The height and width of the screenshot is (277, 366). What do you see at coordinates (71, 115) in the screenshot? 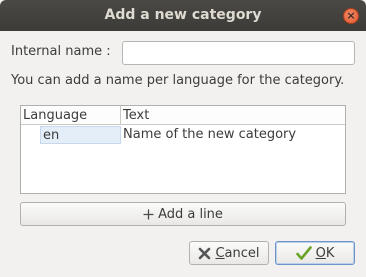
I see `column-header-language: Language` at bounding box center [71, 115].